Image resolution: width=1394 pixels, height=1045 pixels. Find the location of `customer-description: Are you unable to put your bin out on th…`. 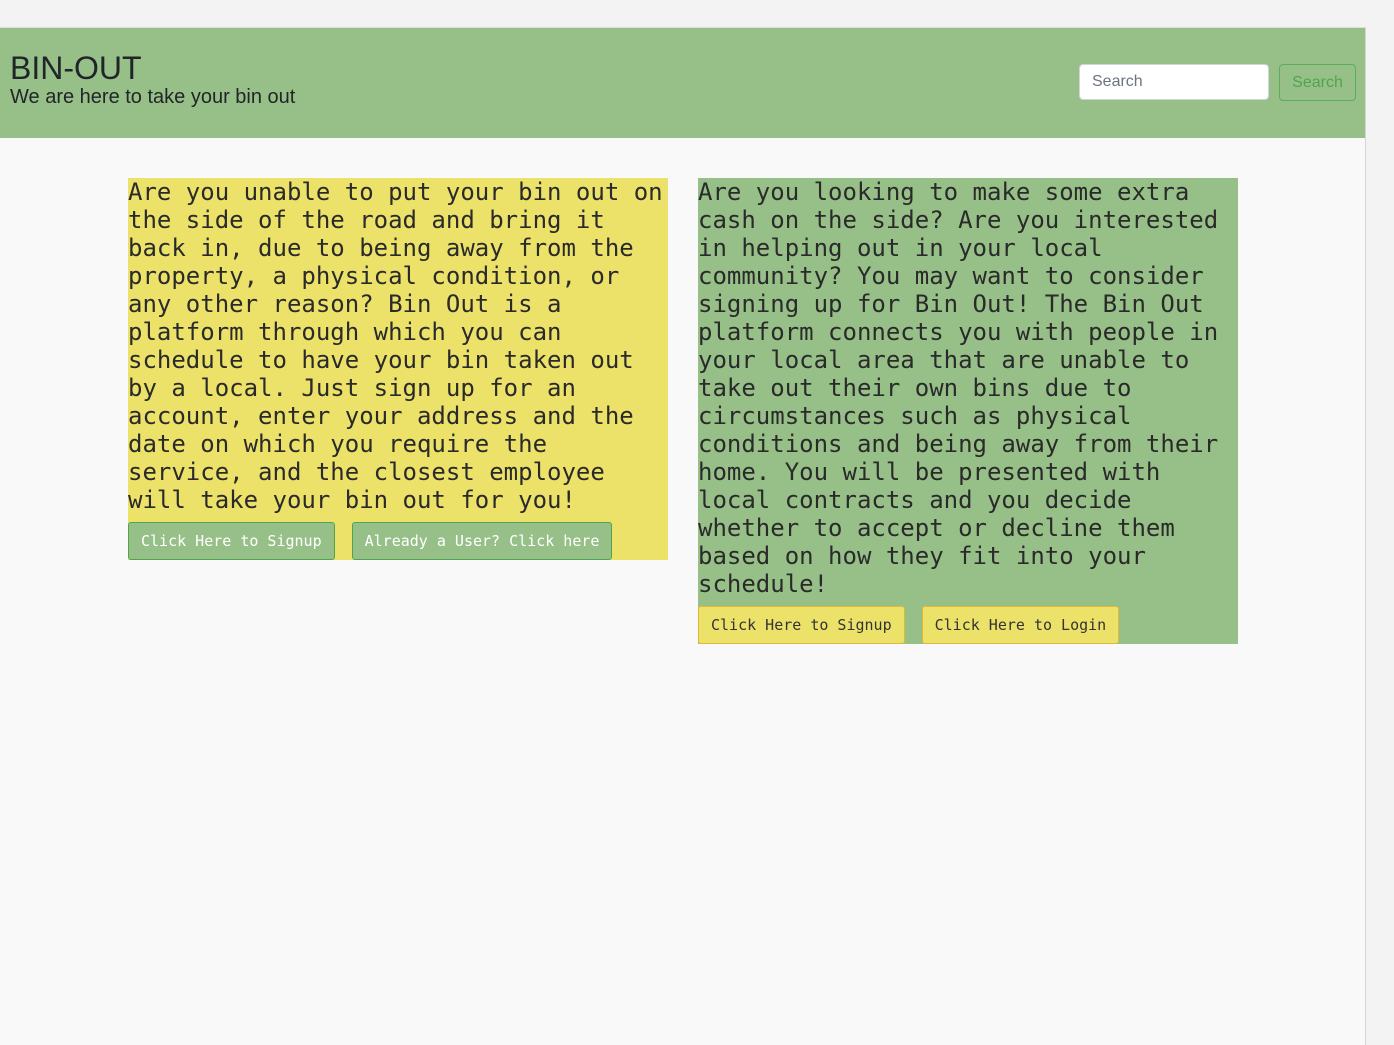

customer-description: Are you unable to put your bin out on th… is located at coordinates (395, 346).